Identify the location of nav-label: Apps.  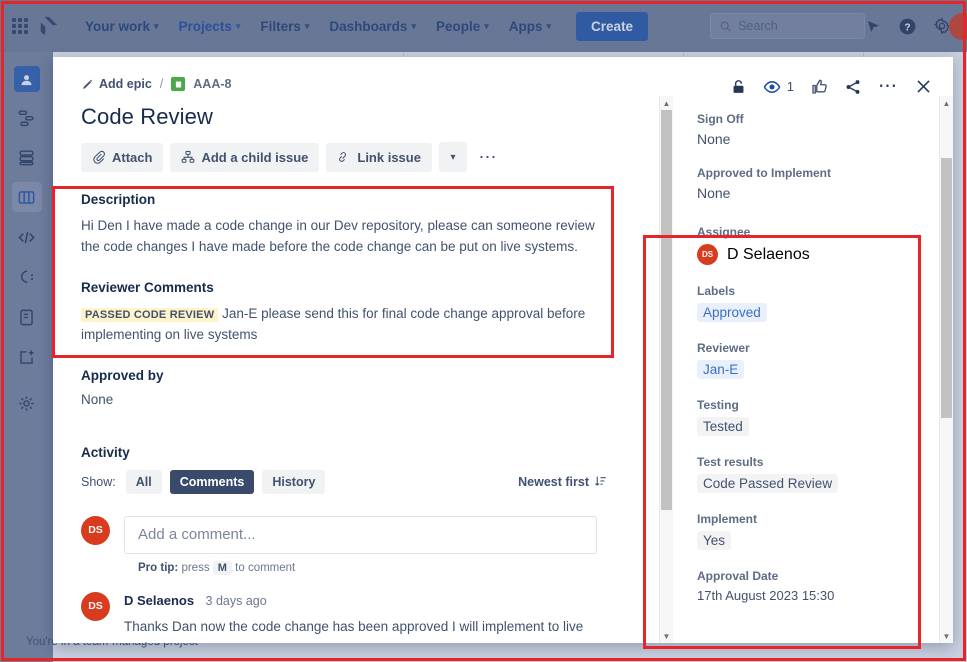
(525, 26).